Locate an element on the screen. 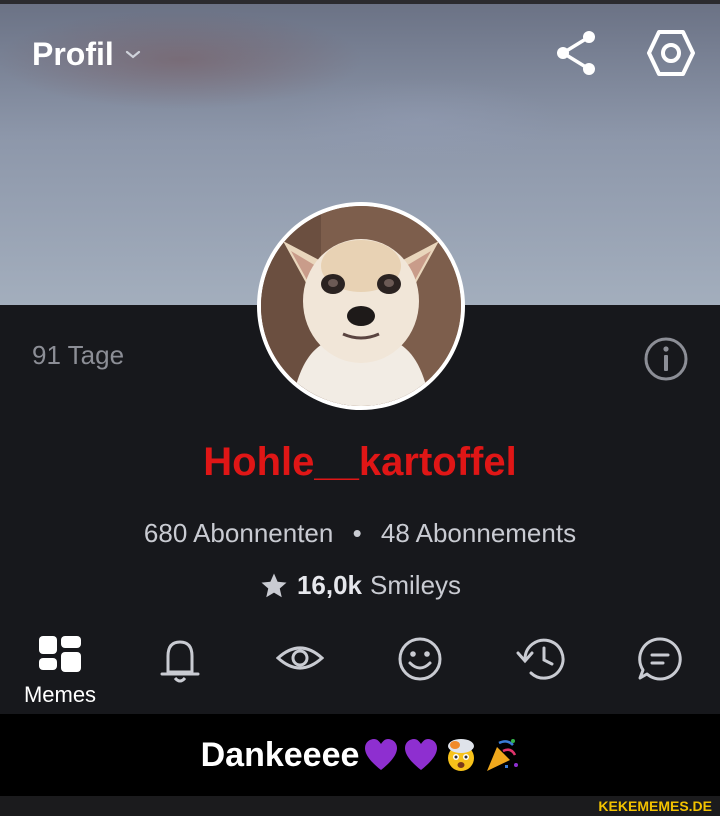  settings-button is located at coordinates (671, 53).